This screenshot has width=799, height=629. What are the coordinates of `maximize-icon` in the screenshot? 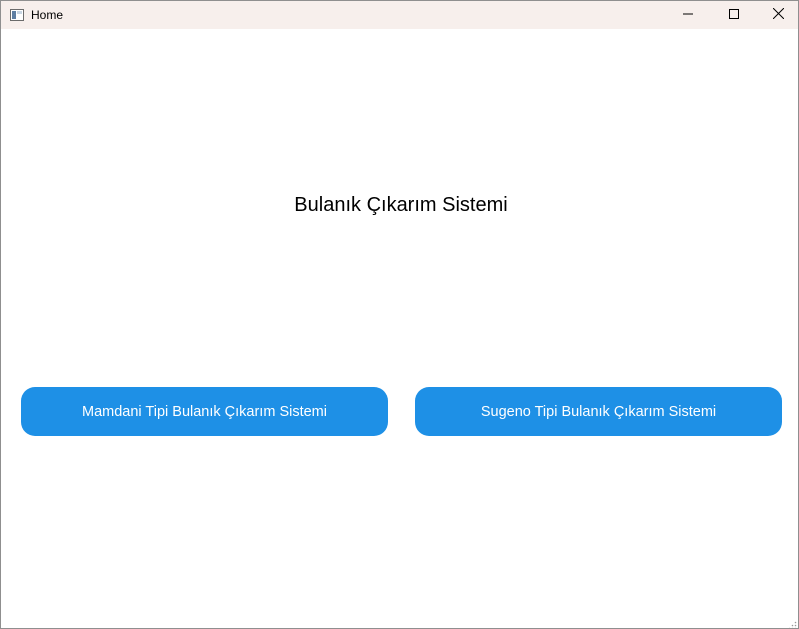 It's located at (734, 15).